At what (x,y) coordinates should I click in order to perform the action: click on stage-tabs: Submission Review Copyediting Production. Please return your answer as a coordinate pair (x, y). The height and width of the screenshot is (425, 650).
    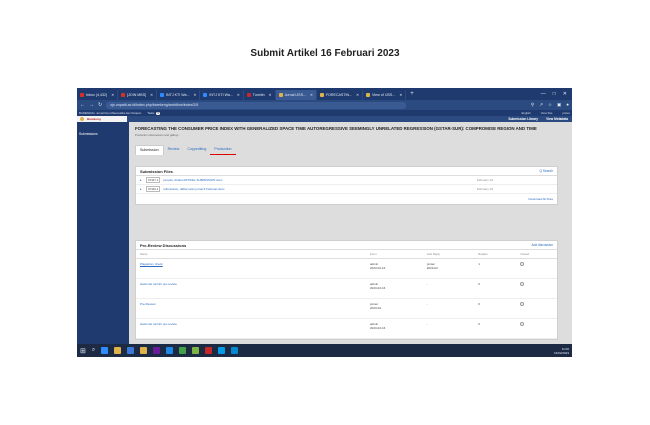
    Looking at the image, I should click on (185, 150).